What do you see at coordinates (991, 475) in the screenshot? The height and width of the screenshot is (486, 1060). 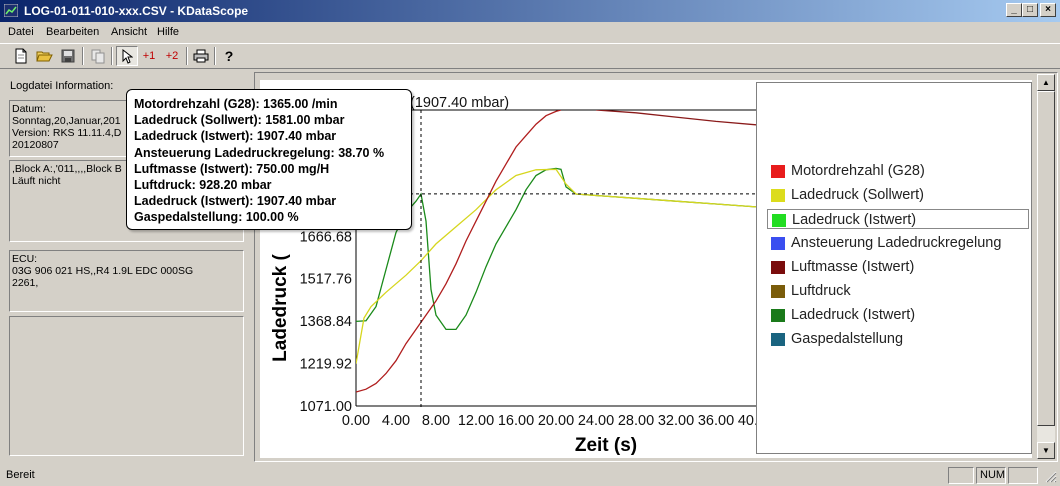 I see `status-panel-num: NUM` at bounding box center [991, 475].